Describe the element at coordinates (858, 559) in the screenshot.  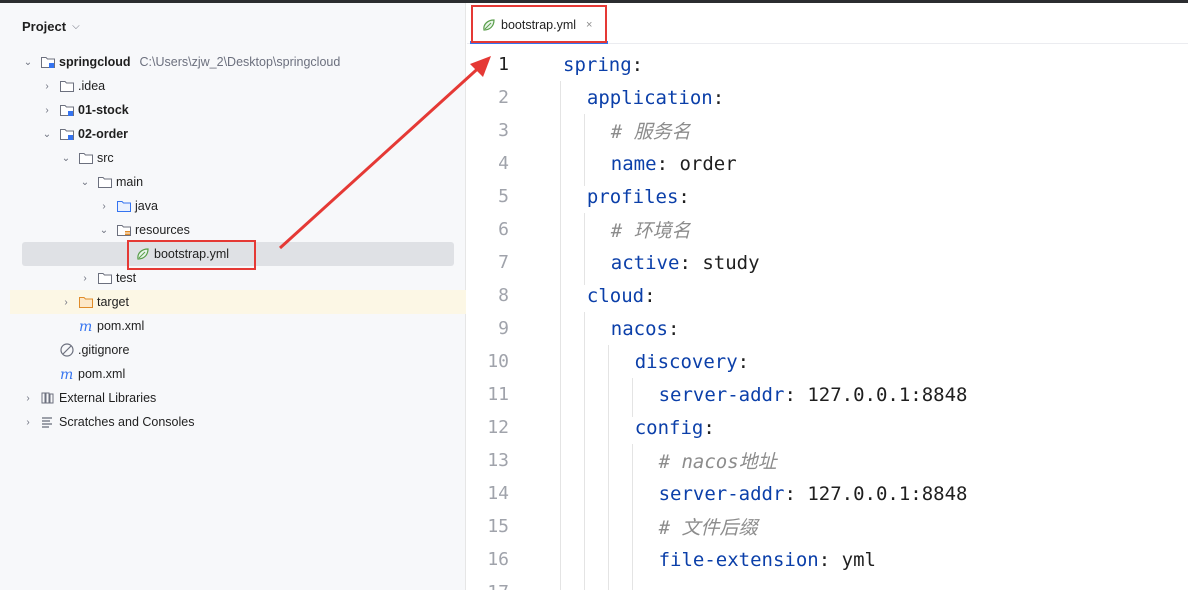
I see `yaml-value: yml` at that location.